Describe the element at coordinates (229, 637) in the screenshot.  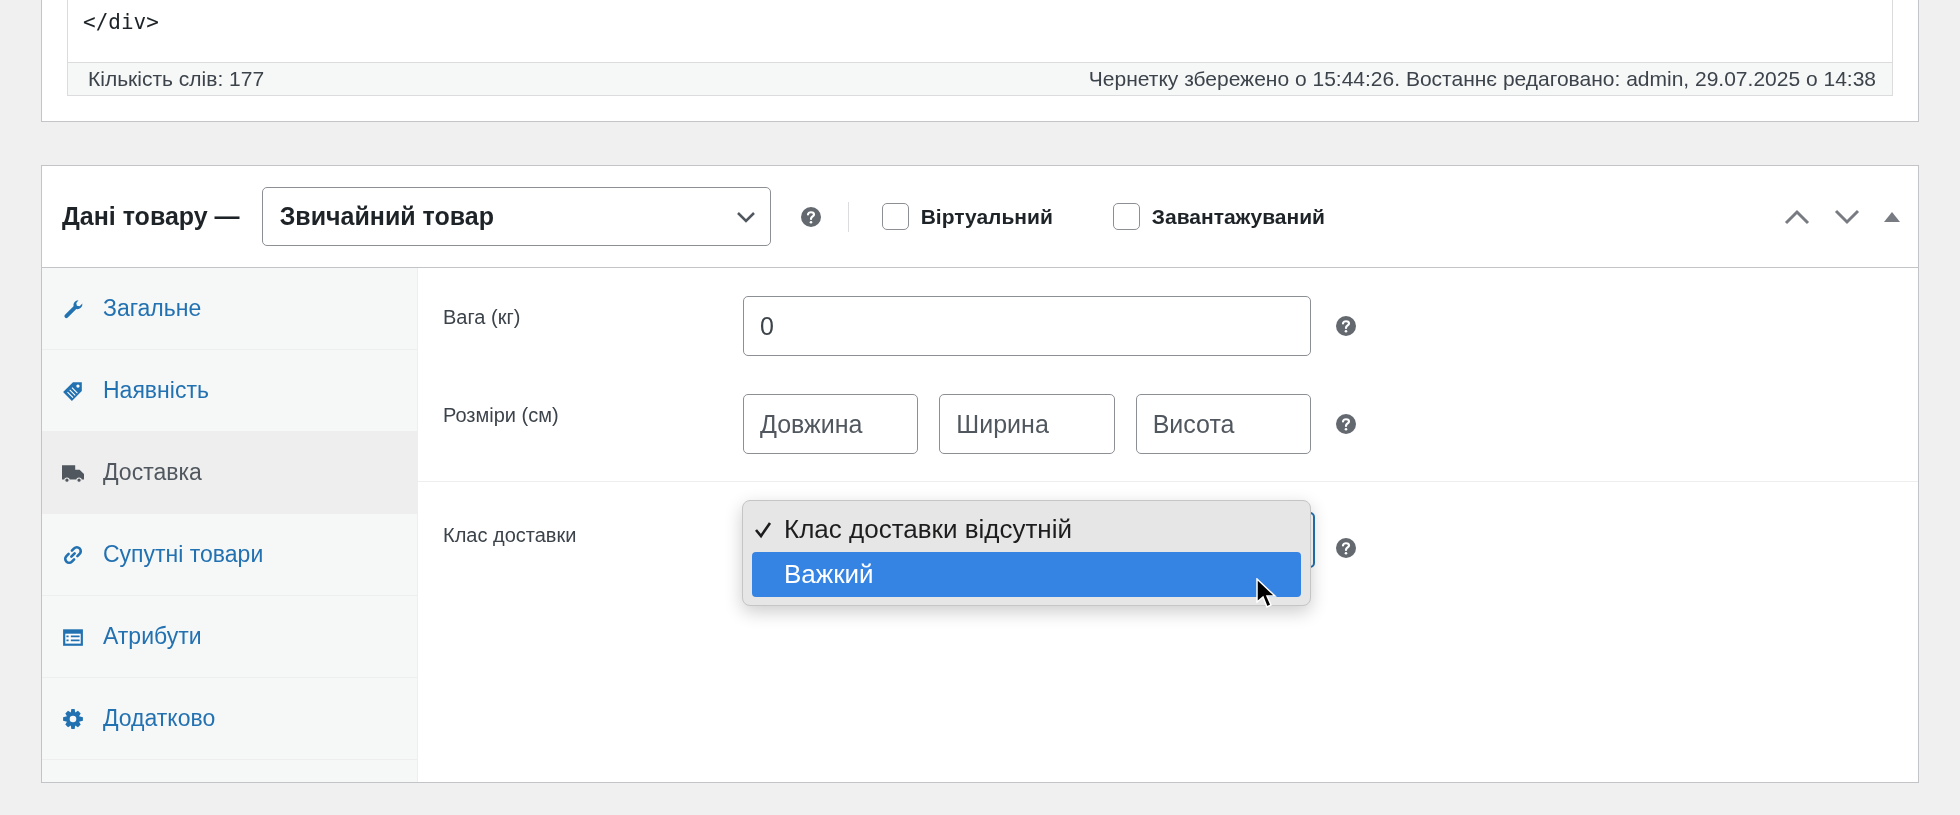
I see `sidebar-tab: Атрибути` at that location.